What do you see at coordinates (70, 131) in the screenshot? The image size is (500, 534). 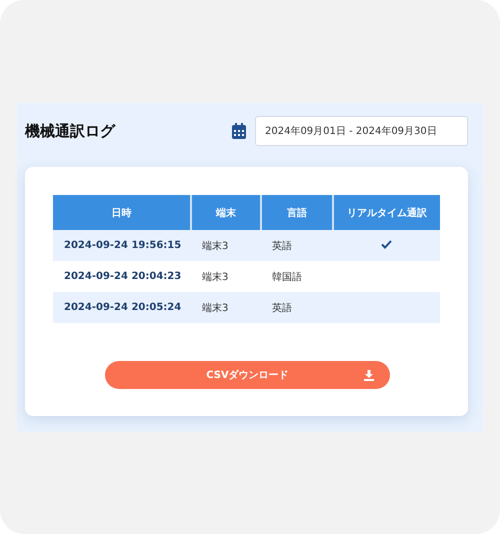 I see `page-title: 機械通訳ログ` at bounding box center [70, 131].